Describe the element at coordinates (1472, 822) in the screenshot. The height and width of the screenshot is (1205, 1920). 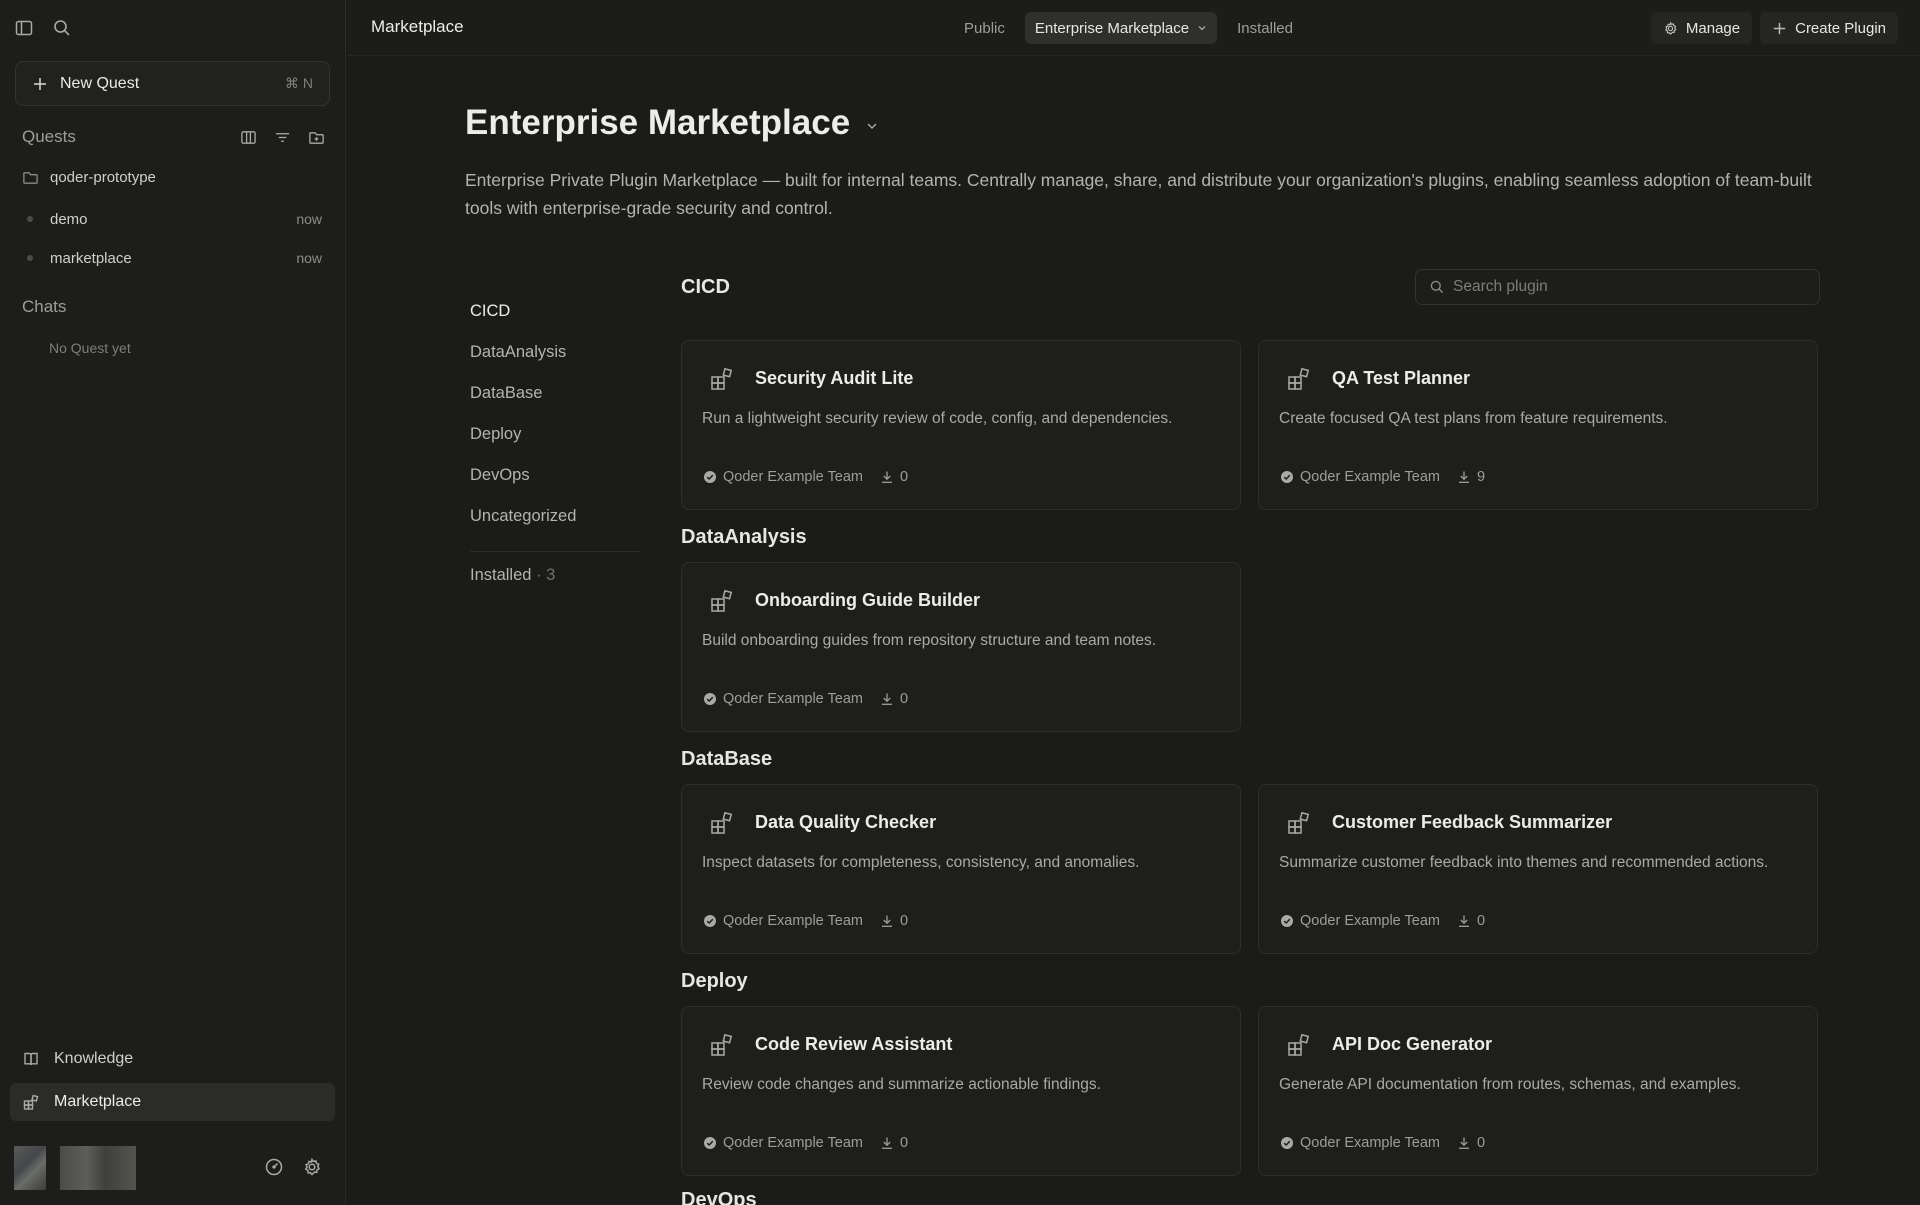
I see `plugin-title: Customer Feedback Summarizer` at that location.